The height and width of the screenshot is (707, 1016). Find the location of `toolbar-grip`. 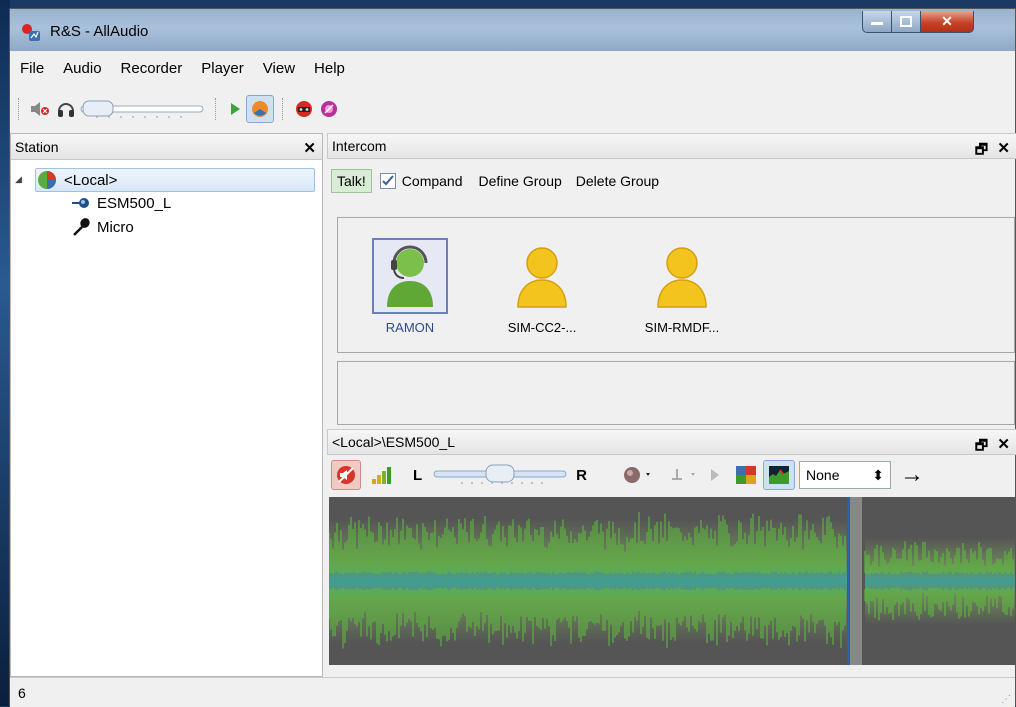

toolbar-grip is located at coordinates (19, 109).